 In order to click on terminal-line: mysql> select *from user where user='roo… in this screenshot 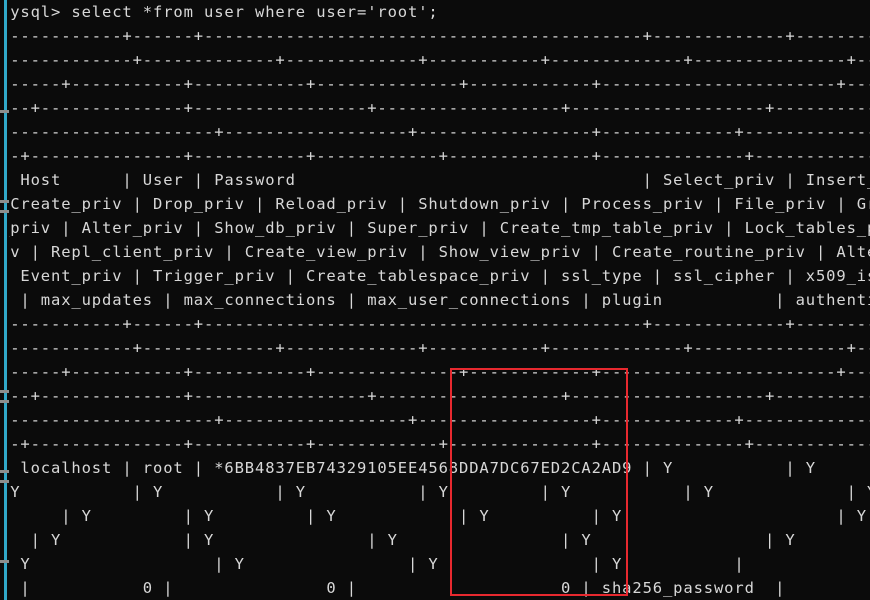, I will do `click(219, 12)`.